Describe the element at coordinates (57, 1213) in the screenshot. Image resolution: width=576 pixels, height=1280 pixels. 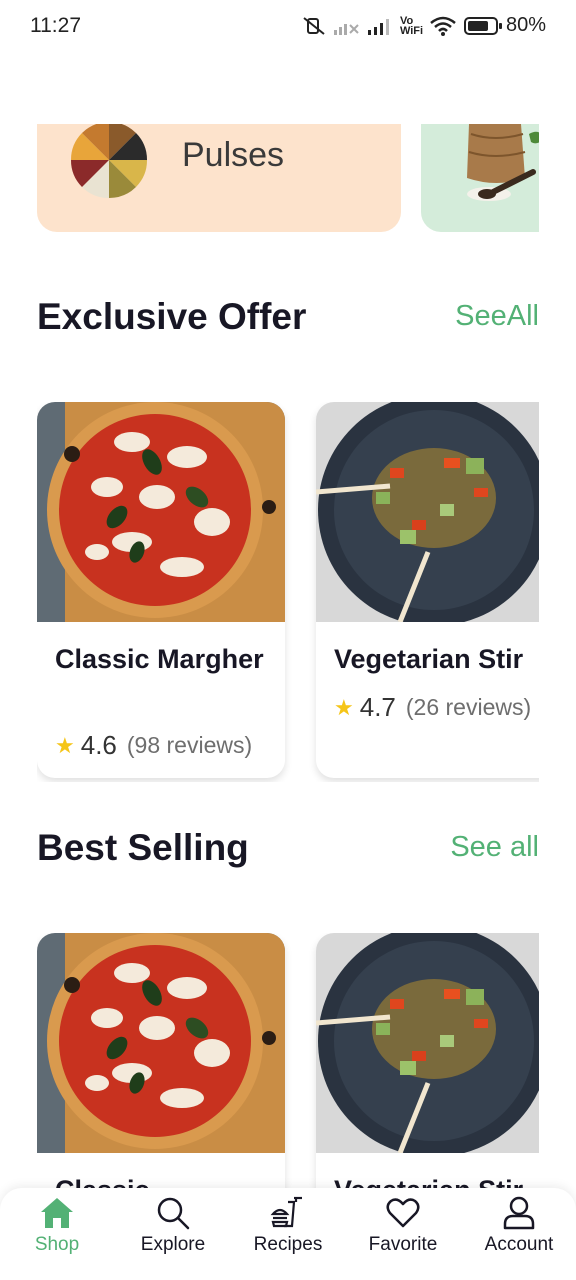
I see `shop-icon` at that location.